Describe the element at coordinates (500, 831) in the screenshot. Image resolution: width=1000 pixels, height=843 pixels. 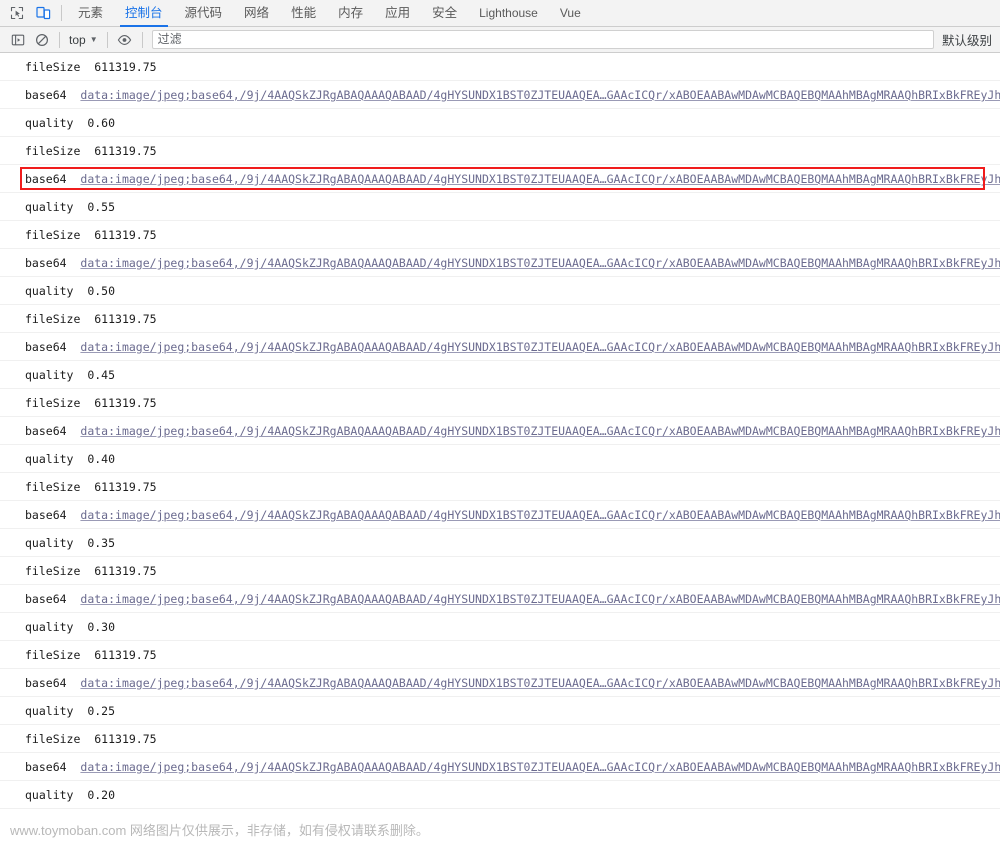
I see `watermark-text: www.toymoban.com 网络图片仅供展示，非存储，如有侵权请联系删除。` at that location.